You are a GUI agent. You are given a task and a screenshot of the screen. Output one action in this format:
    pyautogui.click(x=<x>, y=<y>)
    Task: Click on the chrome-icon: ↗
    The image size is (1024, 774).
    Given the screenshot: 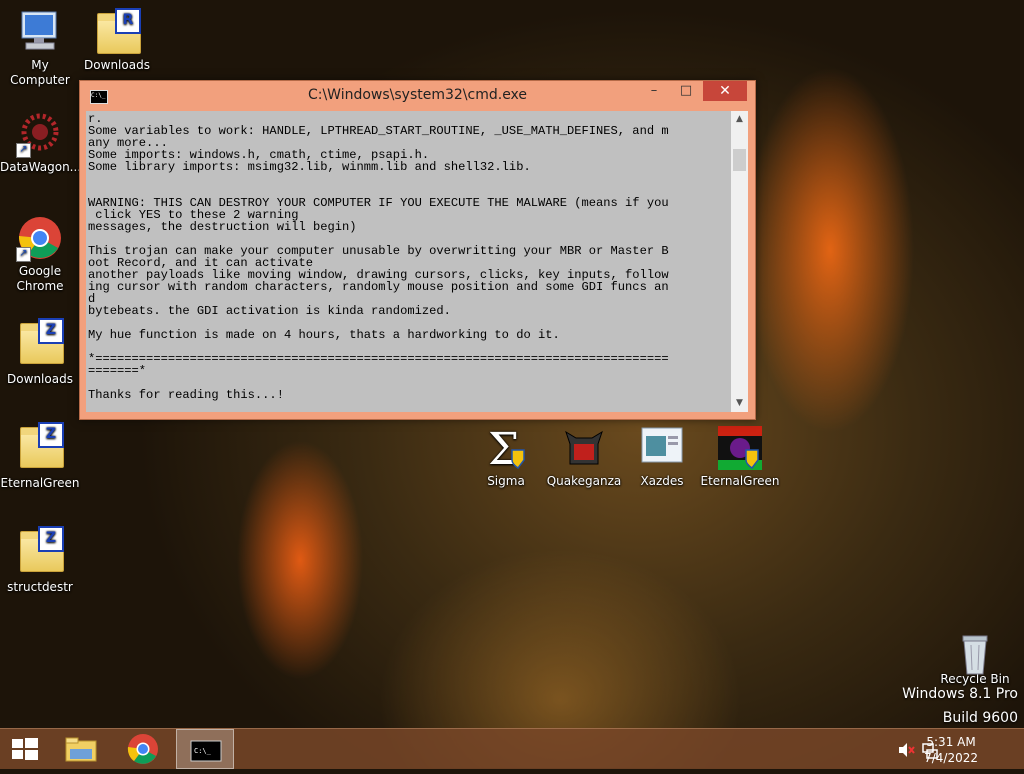 What is the action you would take?
    pyautogui.click(x=40, y=238)
    